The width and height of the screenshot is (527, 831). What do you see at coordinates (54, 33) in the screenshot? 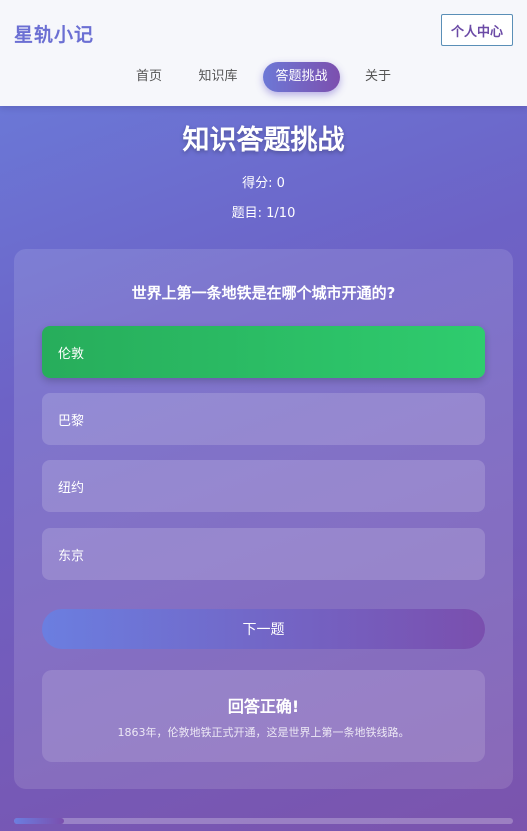
I see `app-logo: 星轨小记` at bounding box center [54, 33].